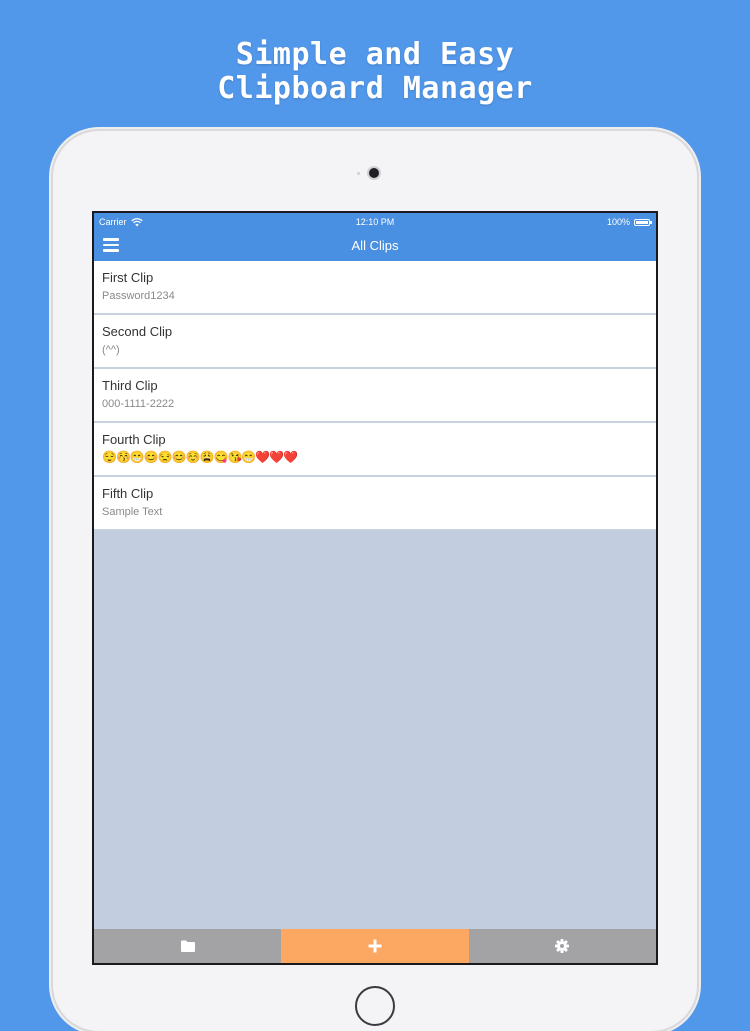 The width and height of the screenshot is (750, 1031). Describe the element at coordinates (375, 504) in the screenshot. I see `list-item: Fifth Clip Sample Text` at that location.